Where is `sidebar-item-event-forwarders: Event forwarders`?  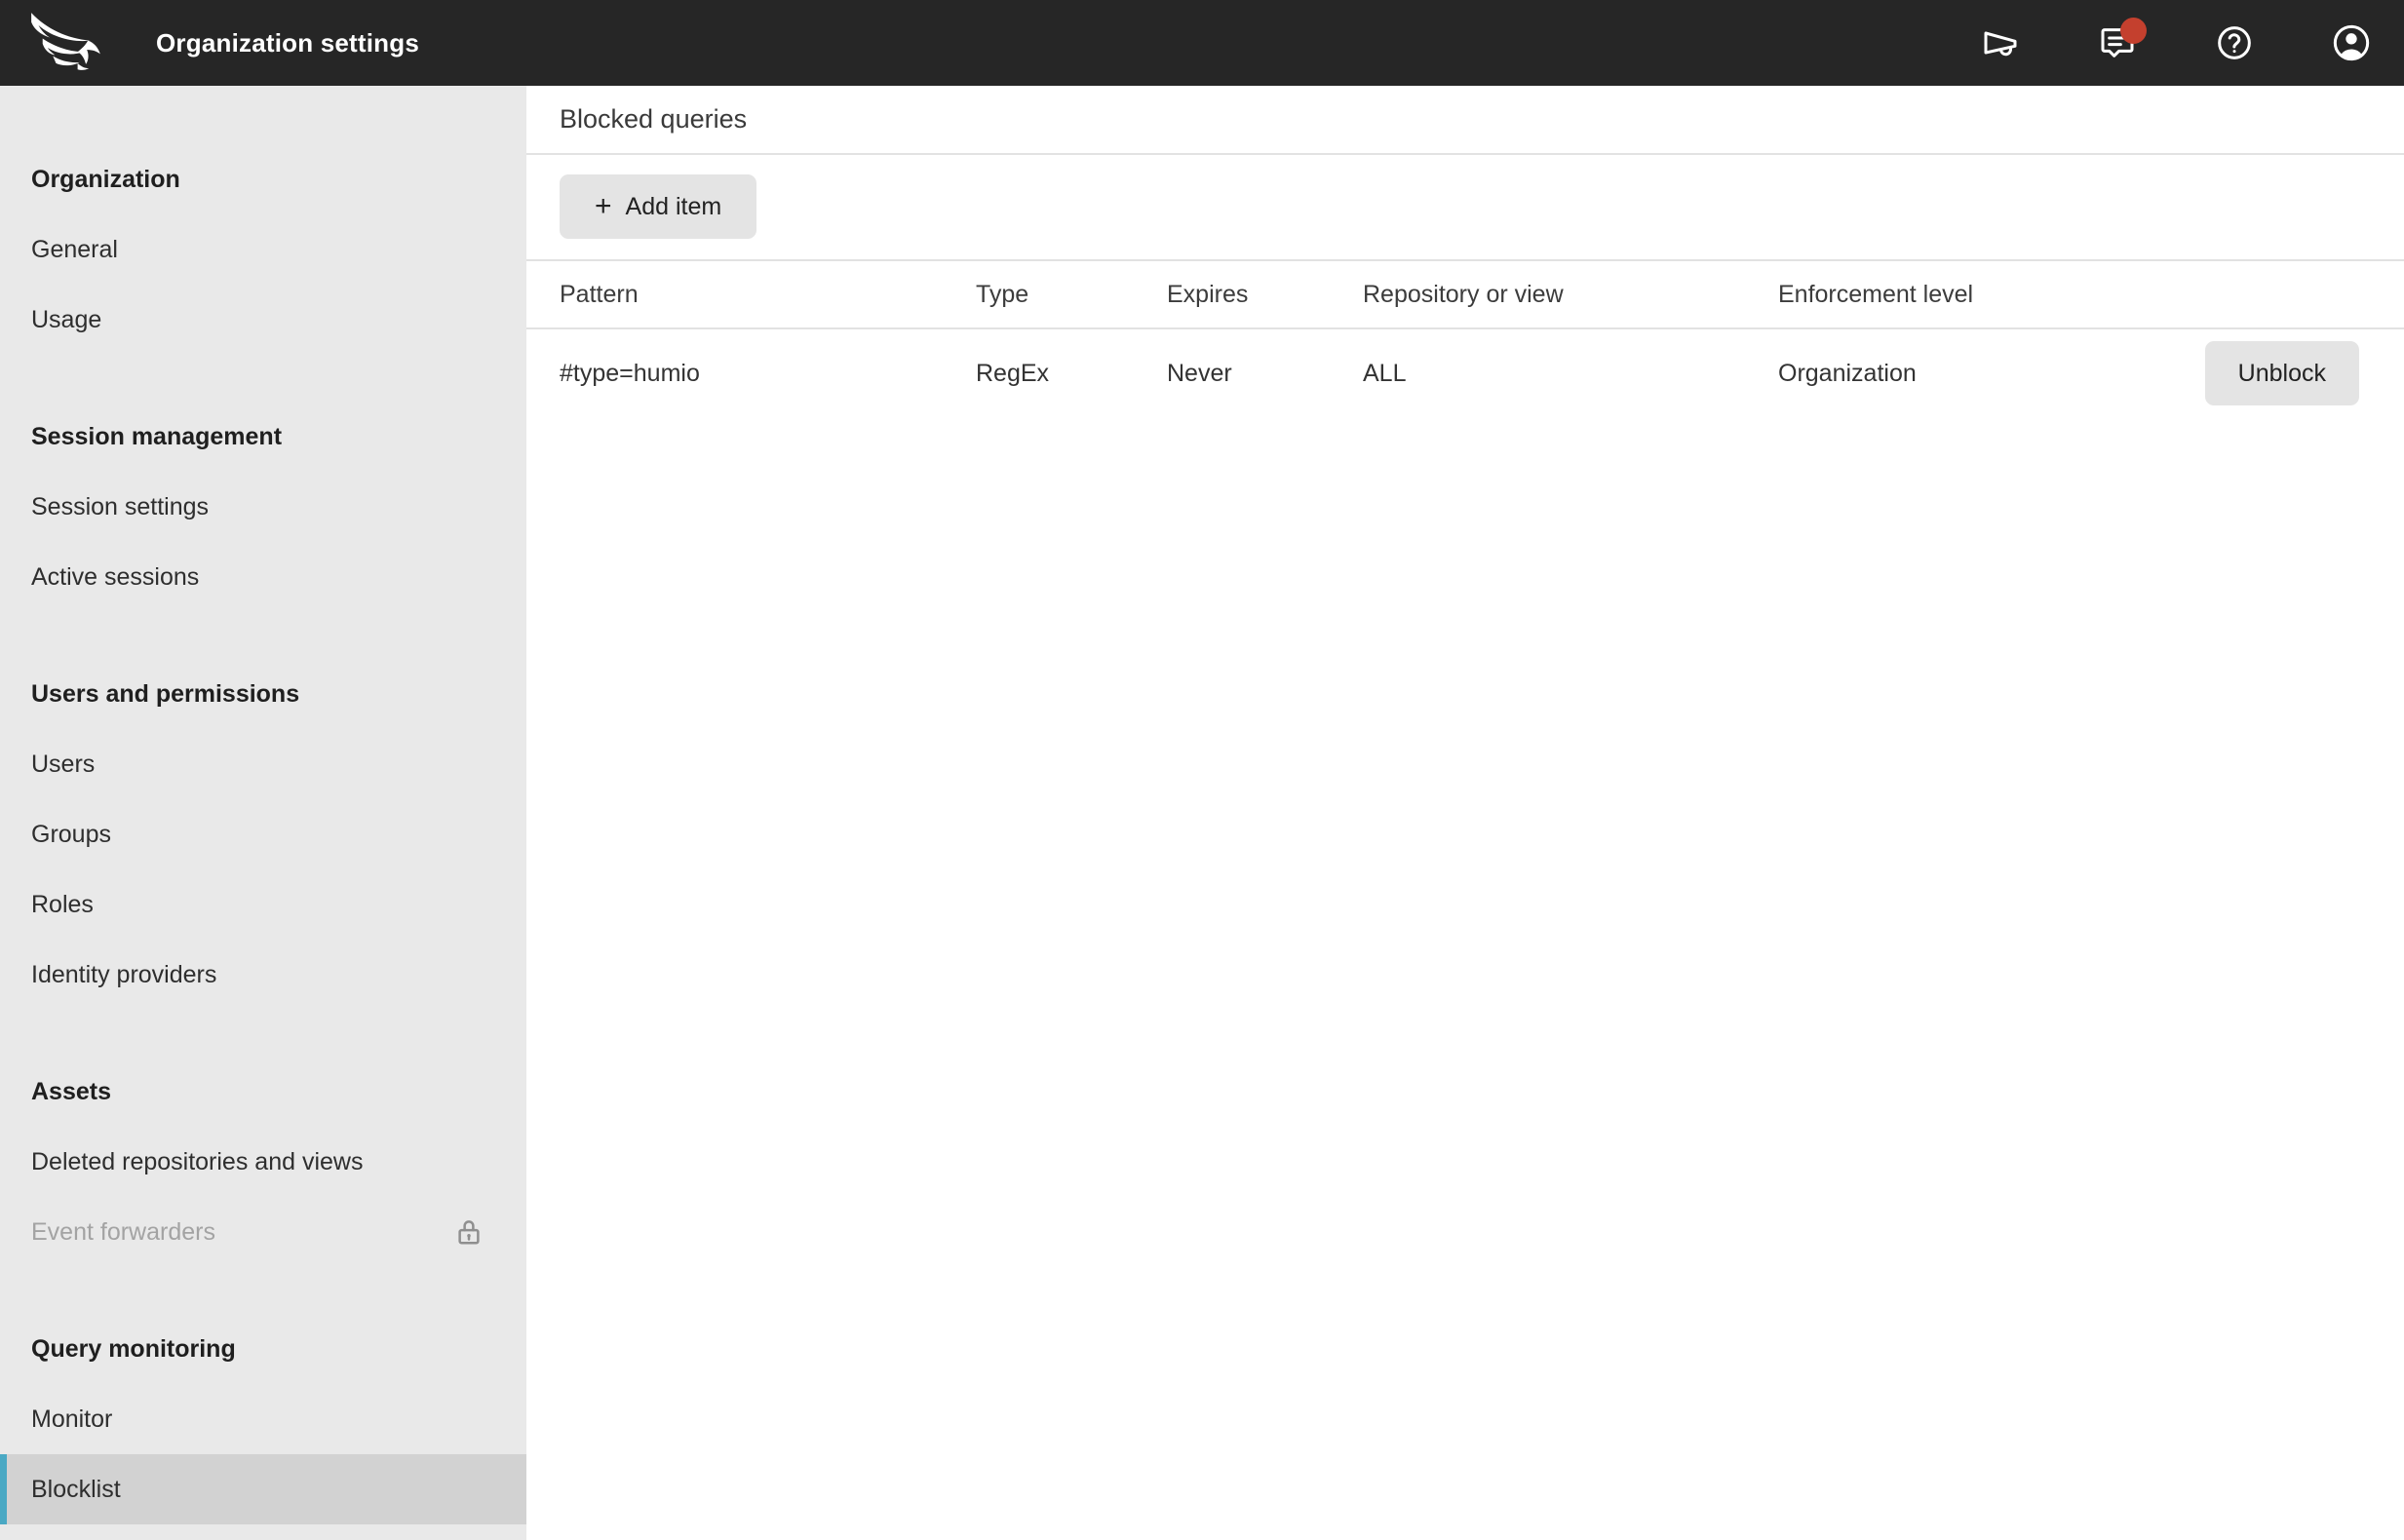 sidebar-item-event-forwarders: Event forwarders is located at coordinates (263, 1232).